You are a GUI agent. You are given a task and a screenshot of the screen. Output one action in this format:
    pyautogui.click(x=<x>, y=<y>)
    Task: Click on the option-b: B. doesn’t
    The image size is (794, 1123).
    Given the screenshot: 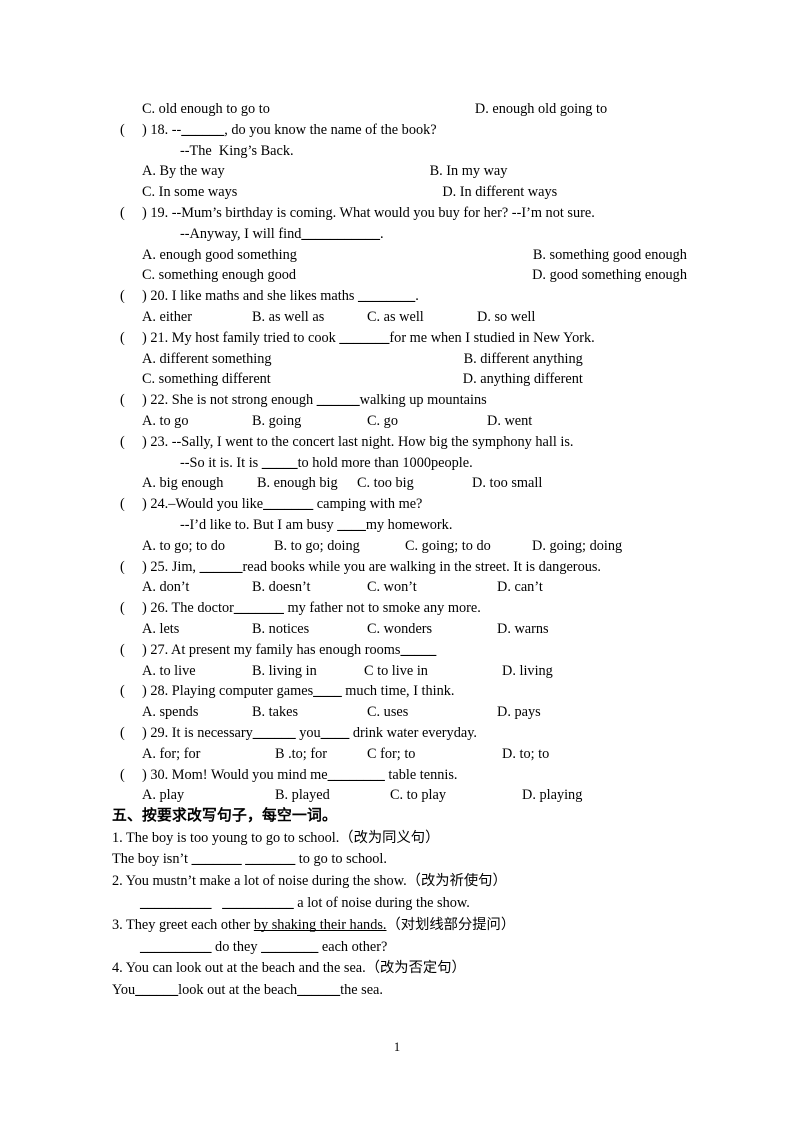 What is the action you would take?
    pyautogui.click(x=281, y=587)
    